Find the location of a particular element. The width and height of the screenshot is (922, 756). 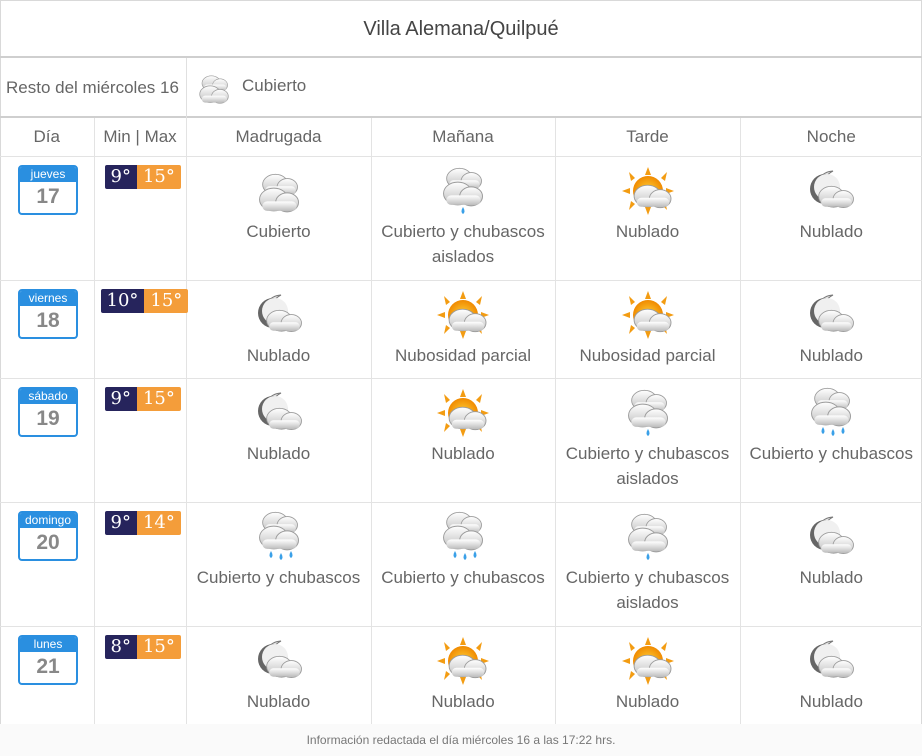

current-condition: Cubierto is located at coordinates (274, 85).